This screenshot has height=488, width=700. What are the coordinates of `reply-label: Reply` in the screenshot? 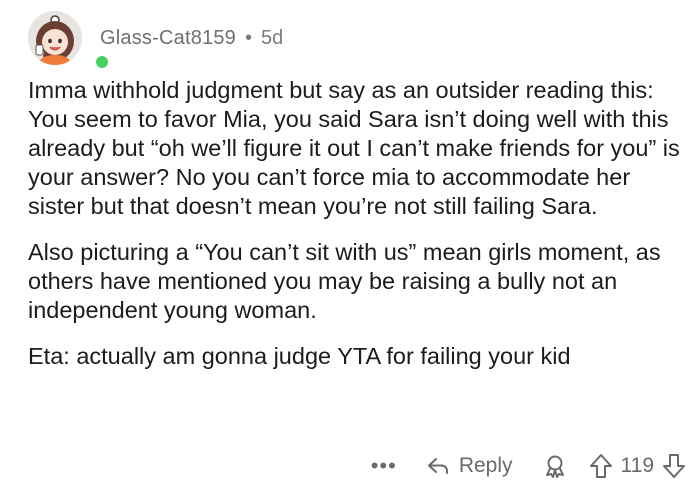 It's located at (485, 465).